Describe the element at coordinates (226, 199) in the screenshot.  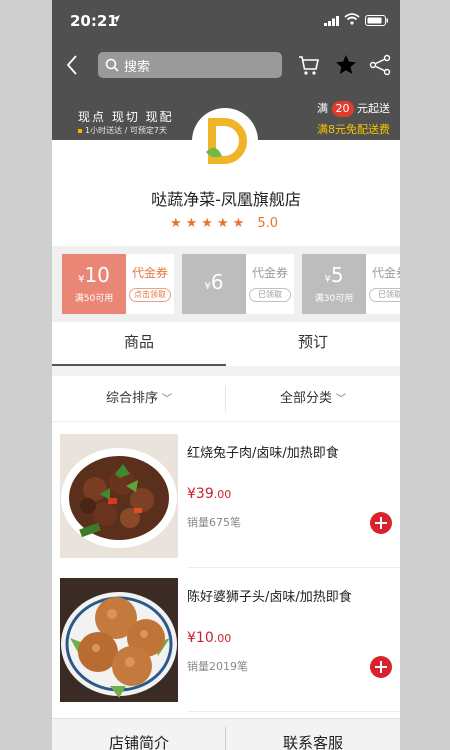
I see `shop-name: 哒蔬净菜-凤凰旗舰店` at that location.